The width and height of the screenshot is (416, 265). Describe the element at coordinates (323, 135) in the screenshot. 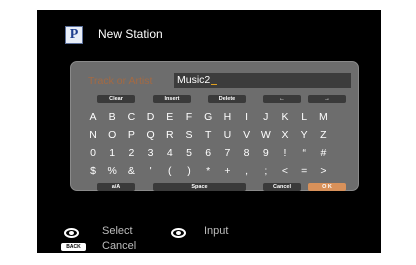

I see `character-key: Z` at that location.